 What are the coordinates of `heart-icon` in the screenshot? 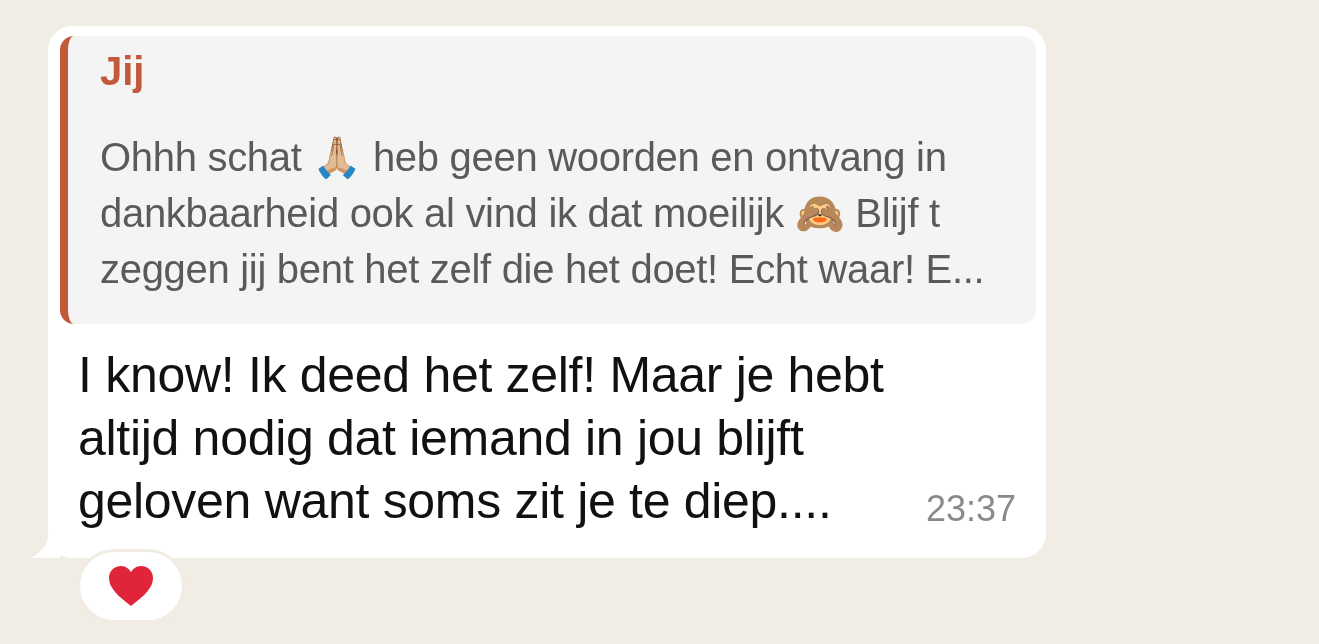 It's located at (131, 586).